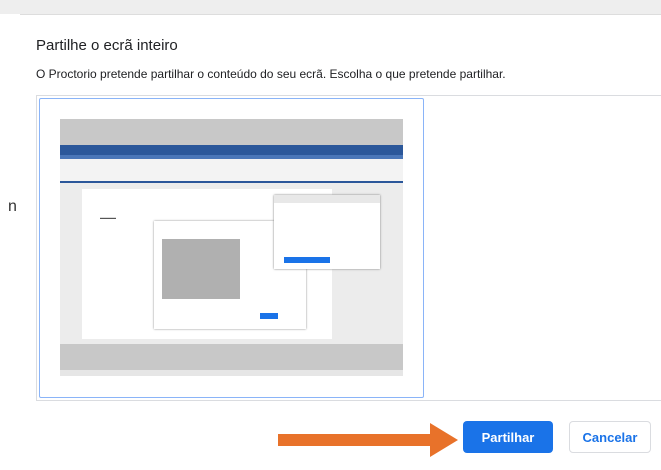 This screenshot has width=661, height=470. Describe the element at coordinates (330, 7) in the screenshot. I see `browser-top-bar` at that location.